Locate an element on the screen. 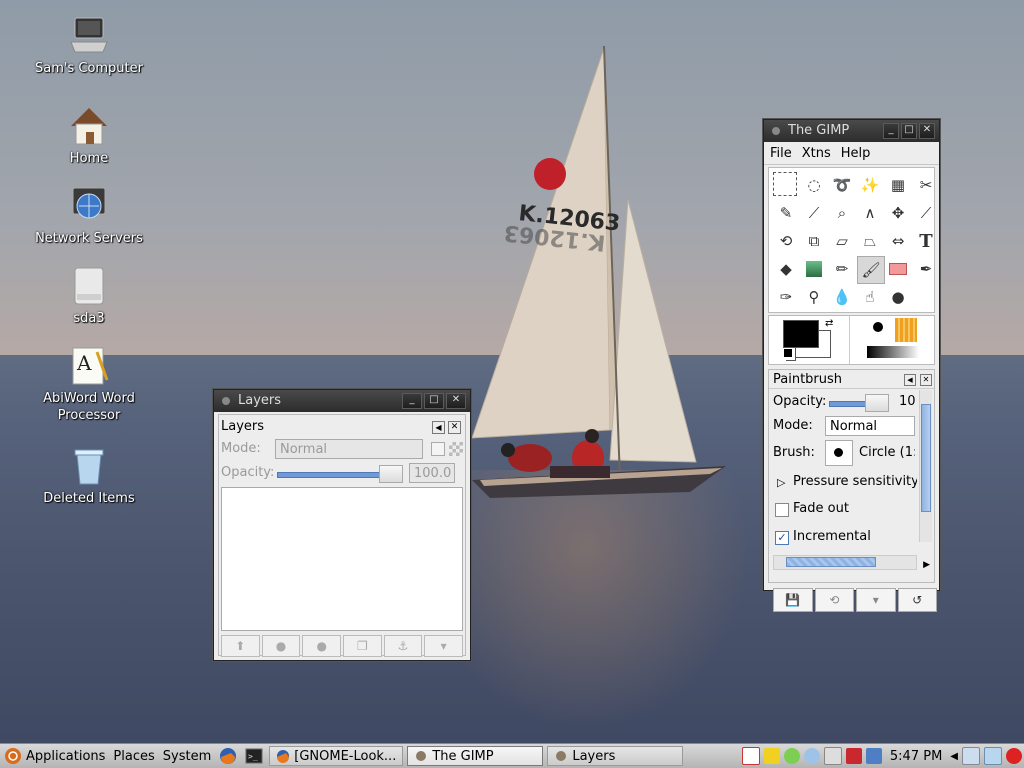 Image resolution: width=1024 pixels, height=768 pixels. expander-arrow-icon: ▷ is located at coordinates (781, 482).